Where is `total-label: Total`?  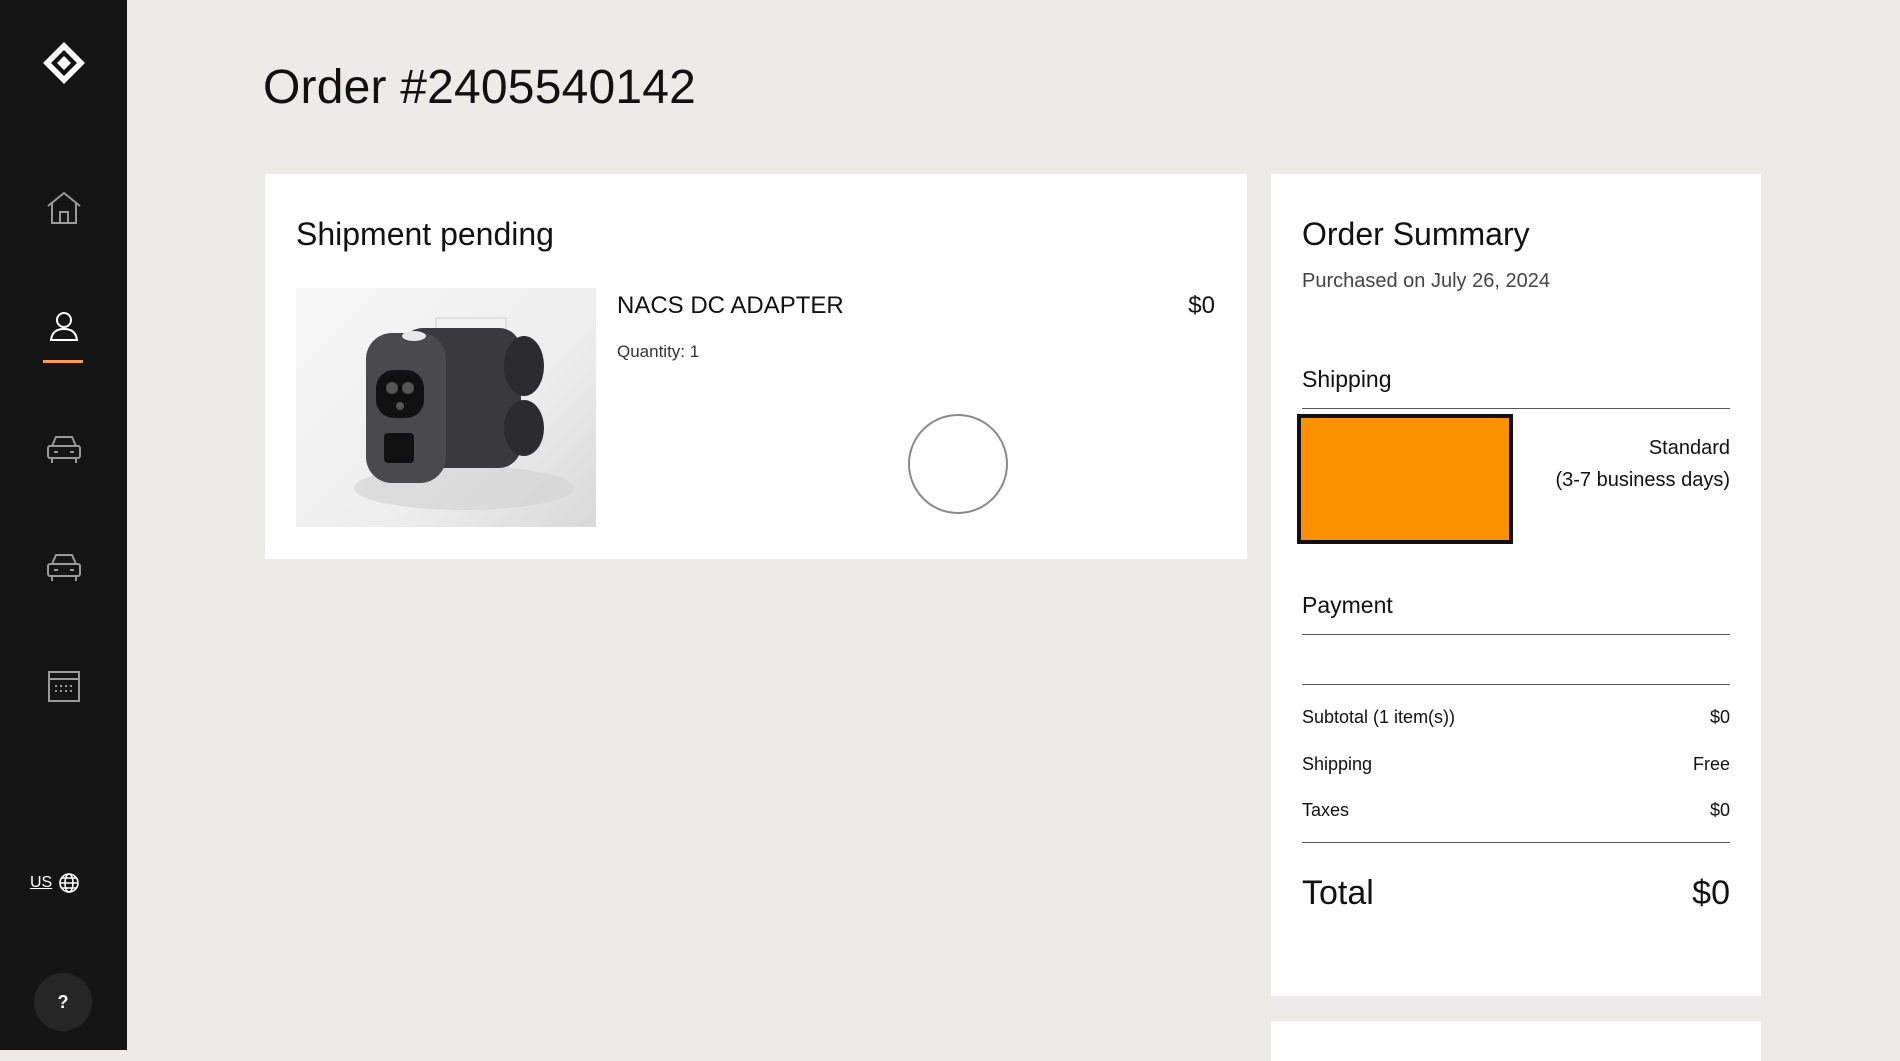 total-label: Total is located at coordinates (1338, 893).